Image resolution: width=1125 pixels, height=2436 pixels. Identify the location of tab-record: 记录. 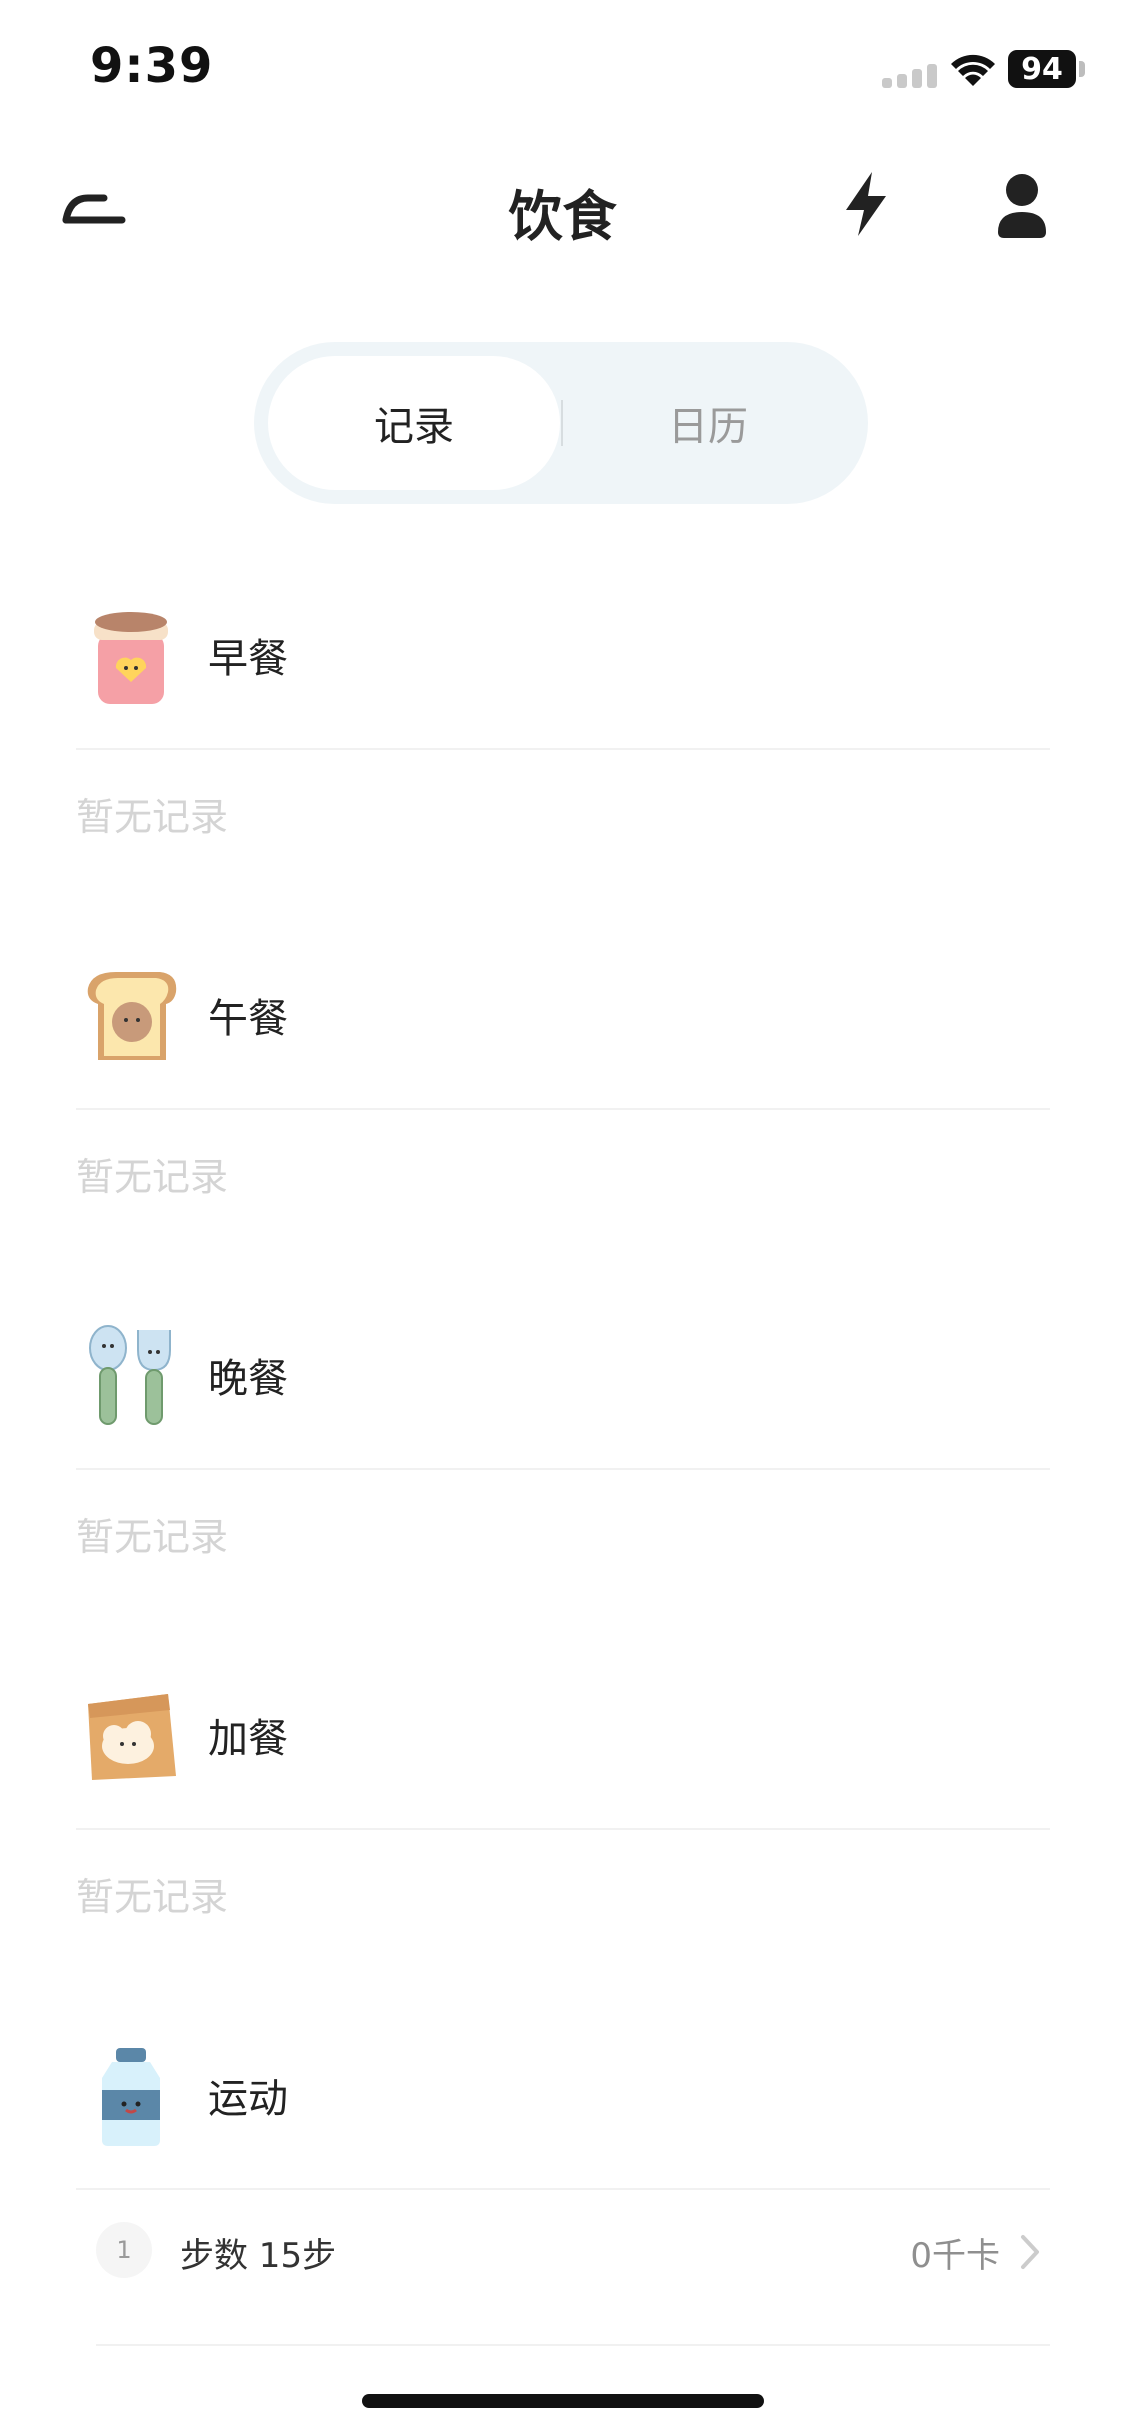
(414, 423).